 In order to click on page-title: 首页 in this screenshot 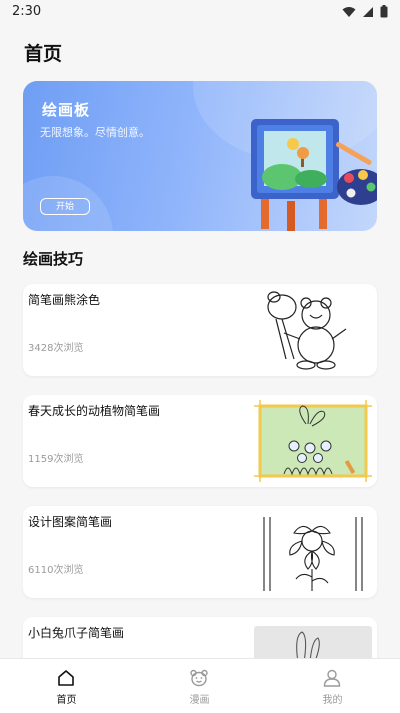, I will do `click(43, 54)`.